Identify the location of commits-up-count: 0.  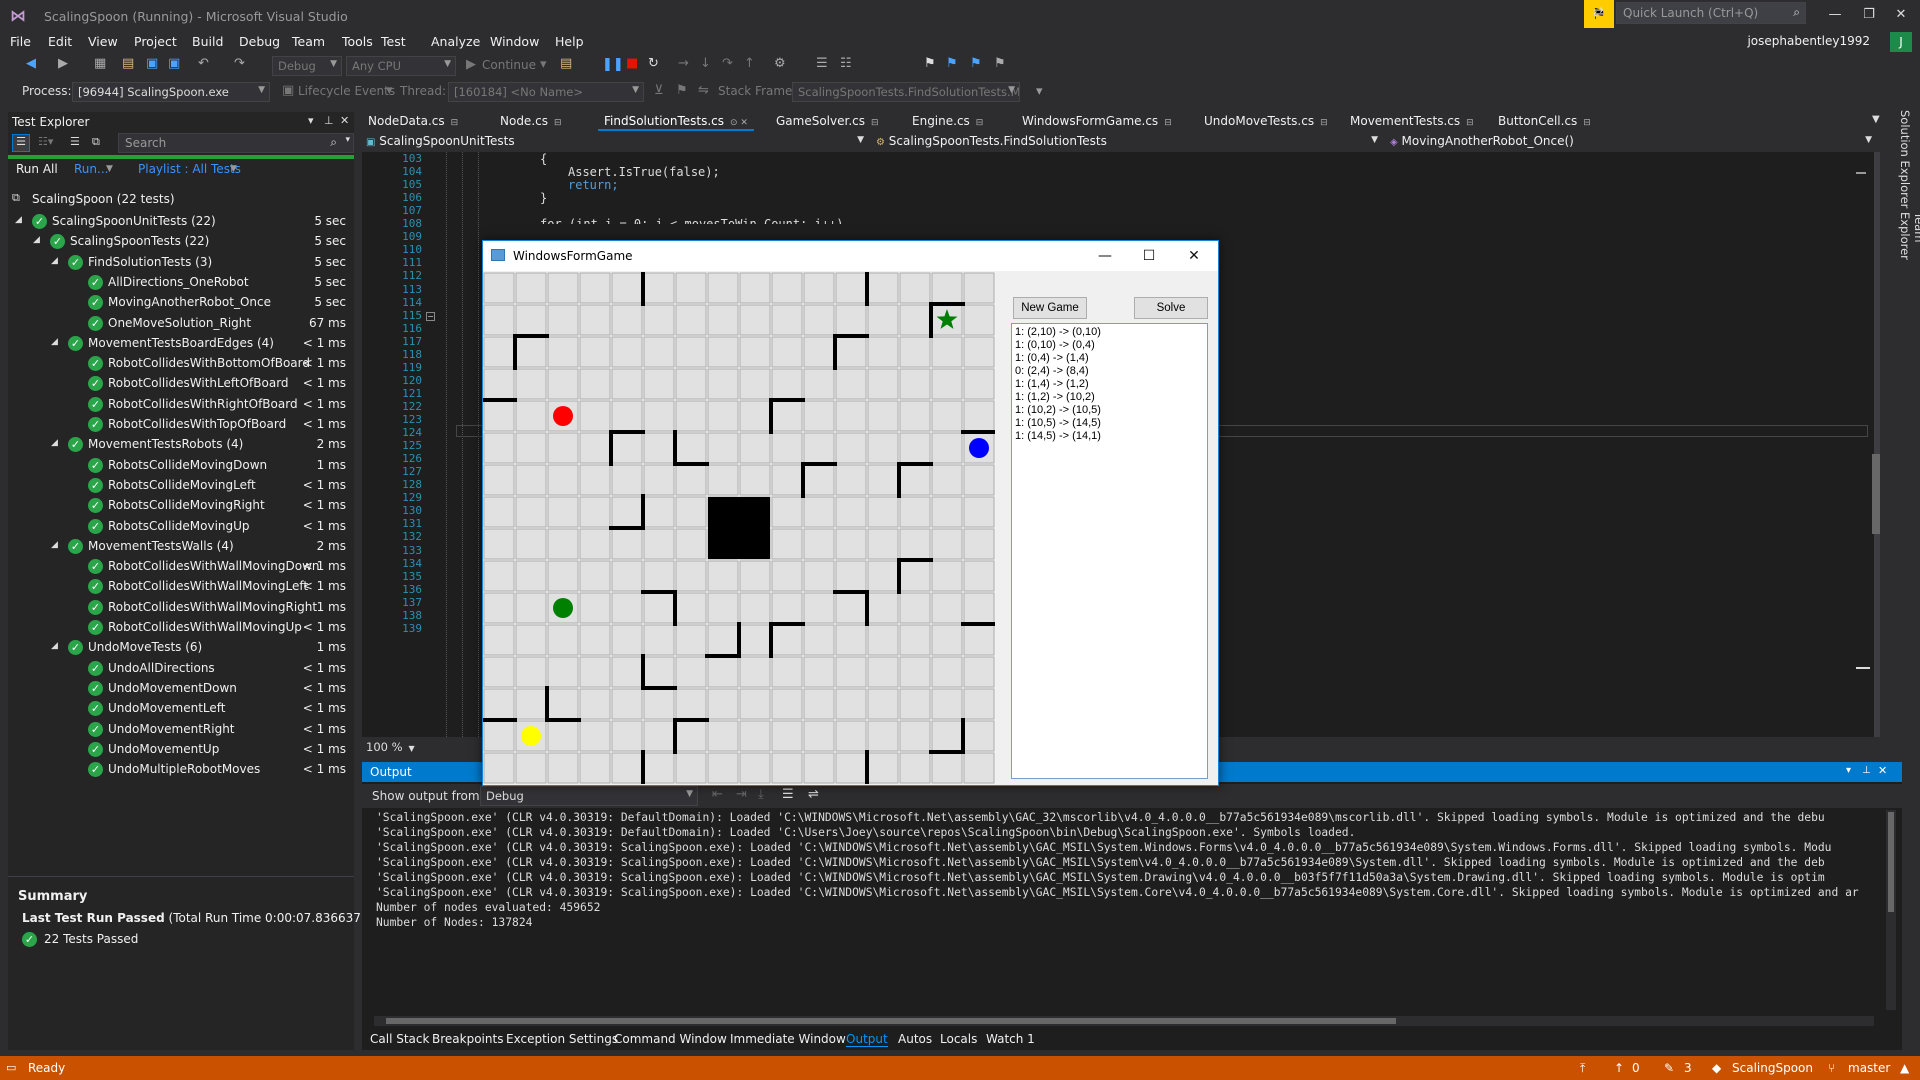
(1636, 1068).